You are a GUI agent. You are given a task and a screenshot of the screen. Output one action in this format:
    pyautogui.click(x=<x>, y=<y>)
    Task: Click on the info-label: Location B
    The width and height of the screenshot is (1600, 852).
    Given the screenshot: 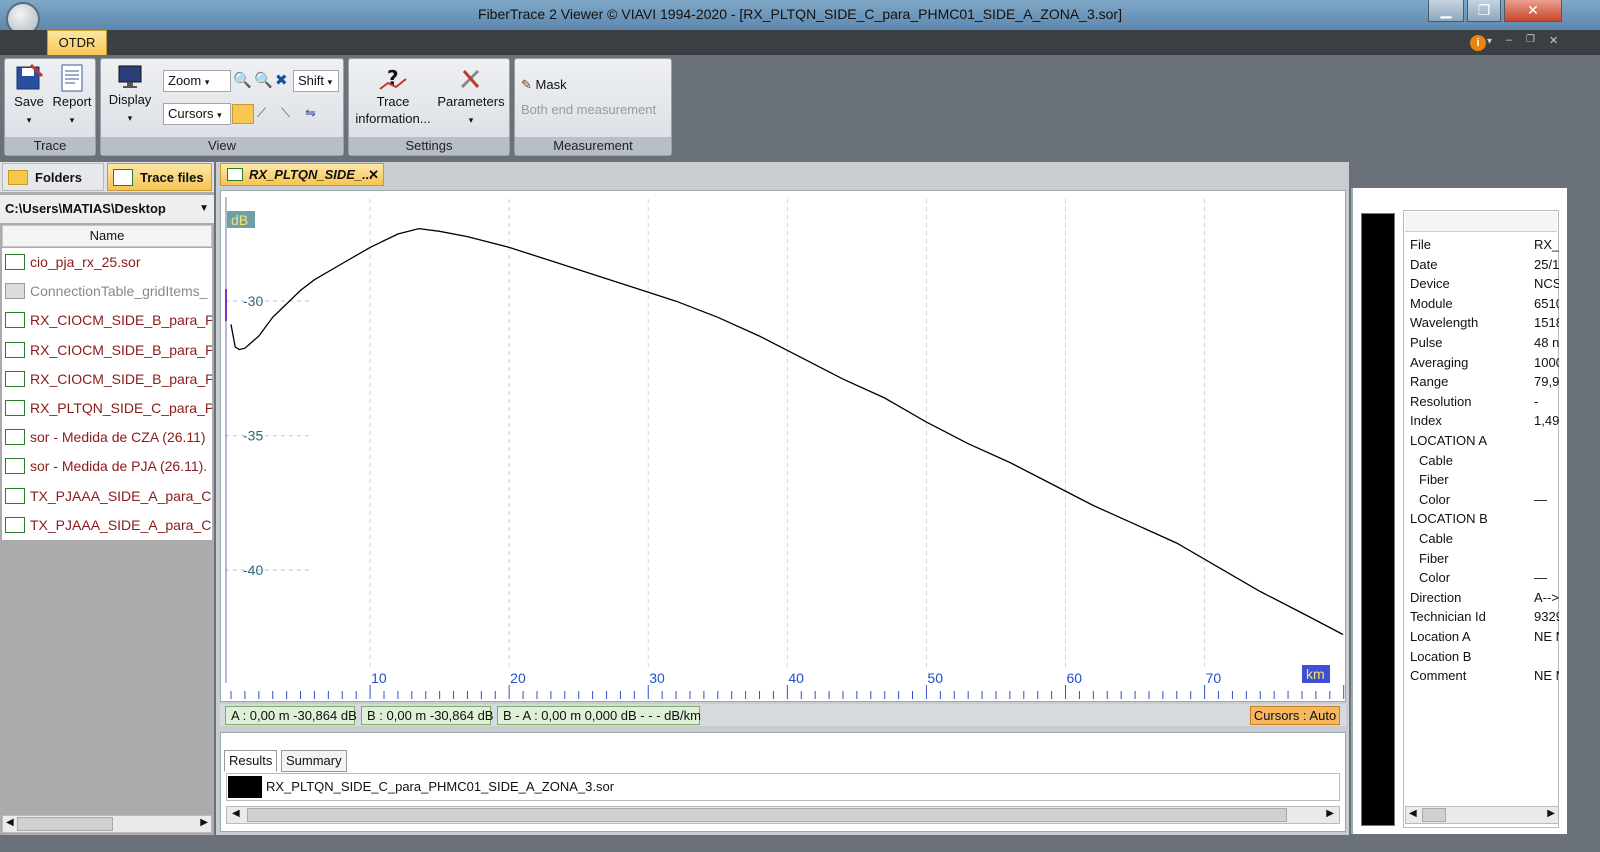 What is the action you would take?
    pyautogui.click(x=1441, y=656)
    